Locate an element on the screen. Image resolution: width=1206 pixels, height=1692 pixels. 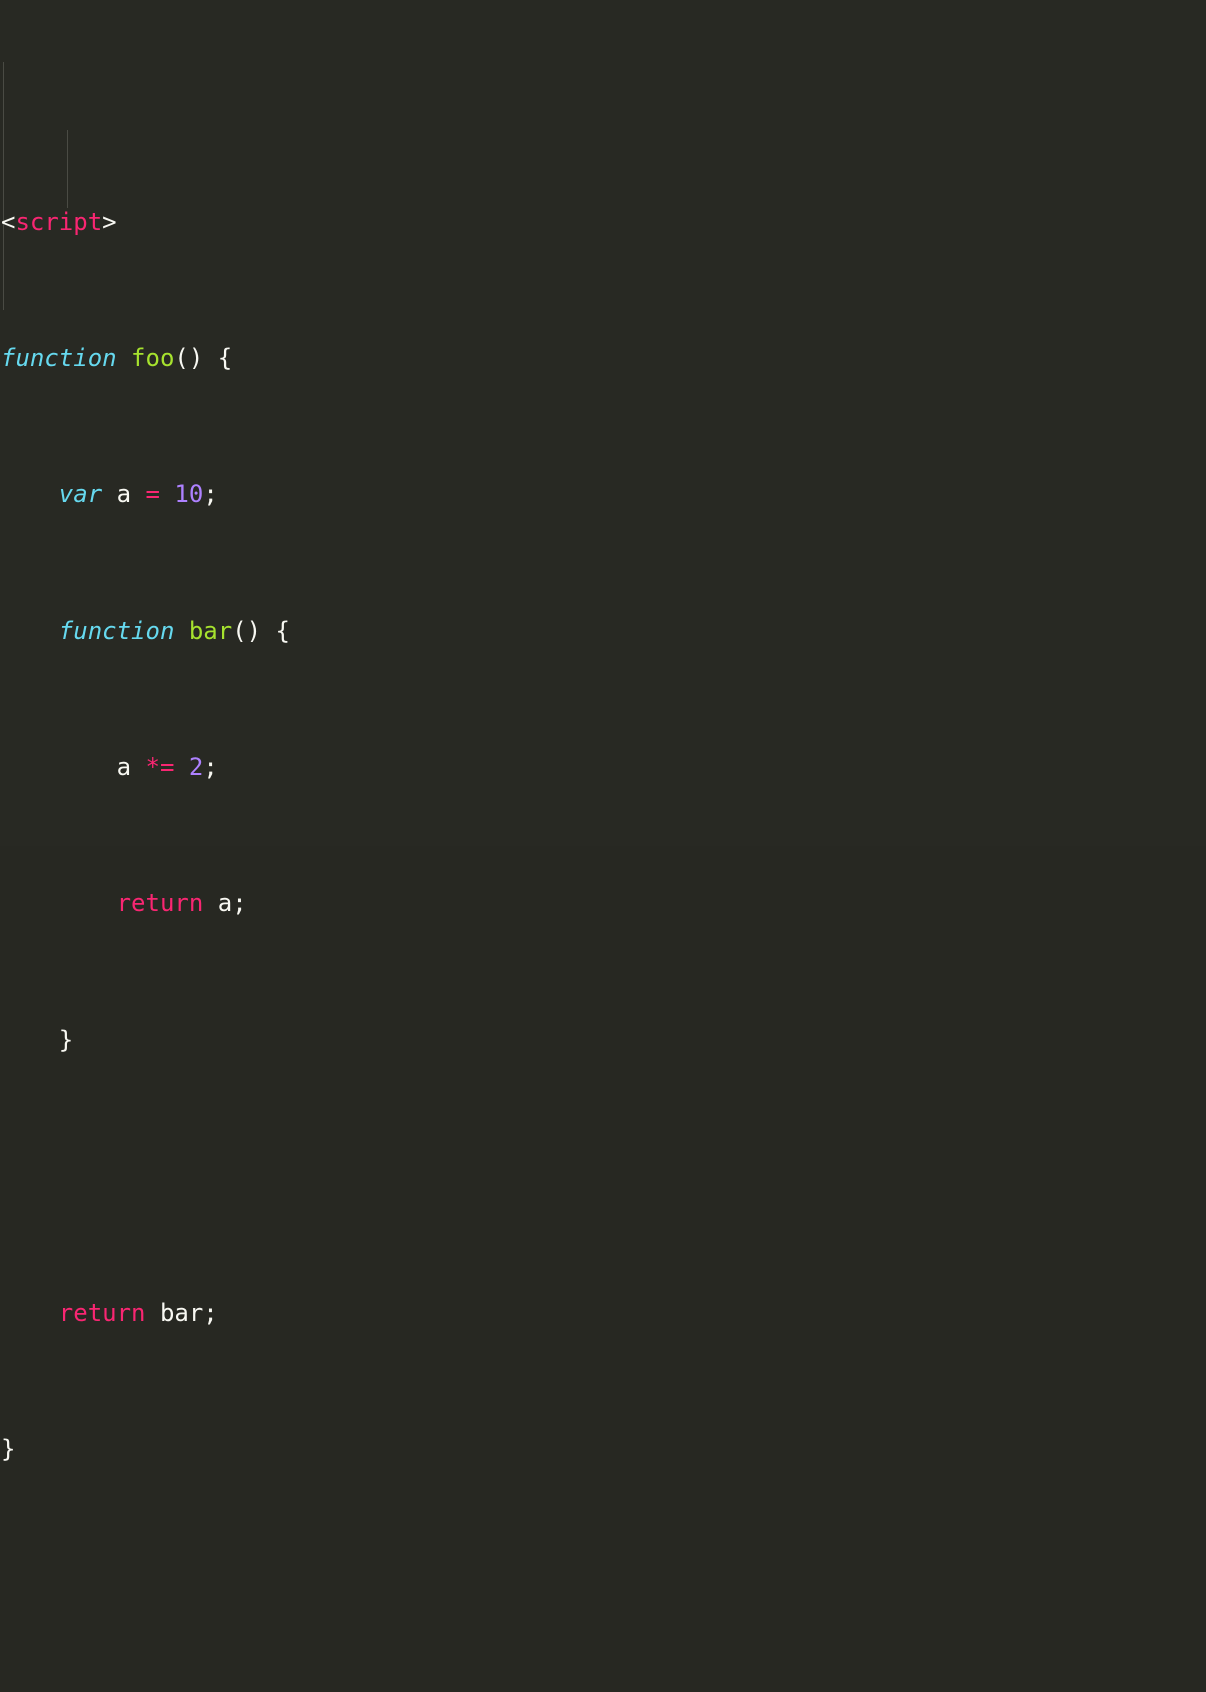
angle-bracket-close: > is located at coordinates (109, 221).